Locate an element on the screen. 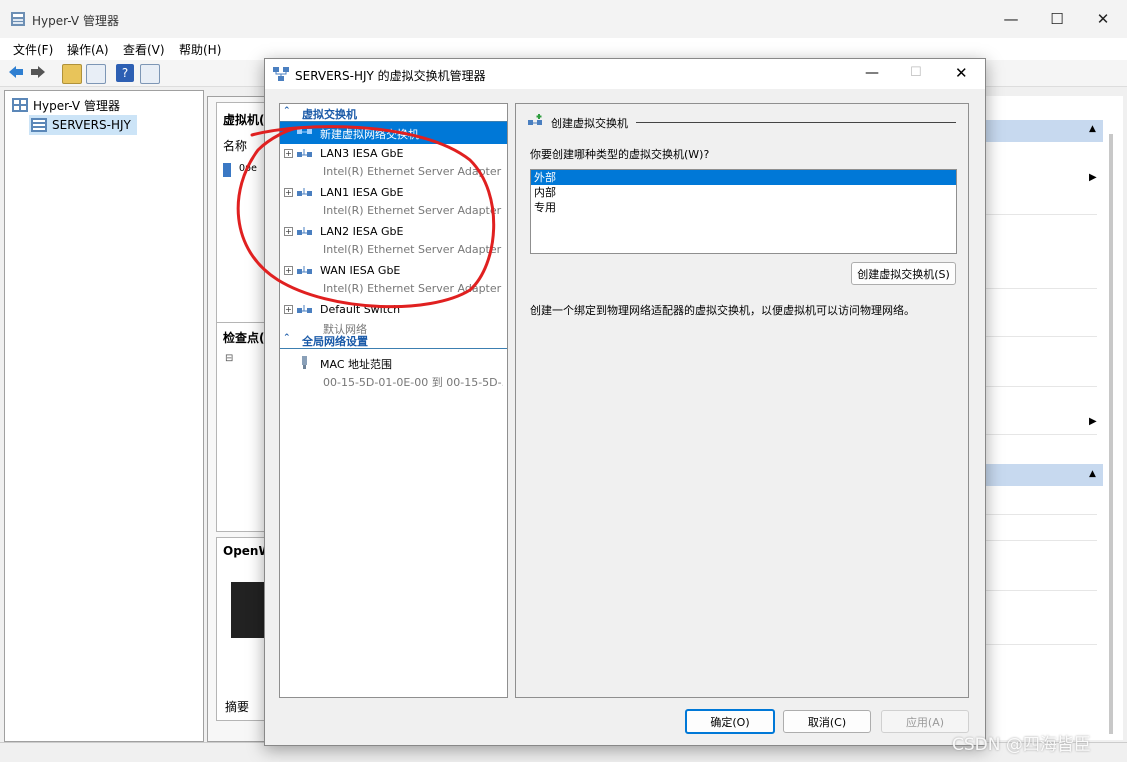  mac-address-icon is located at coordinates (304, 362).